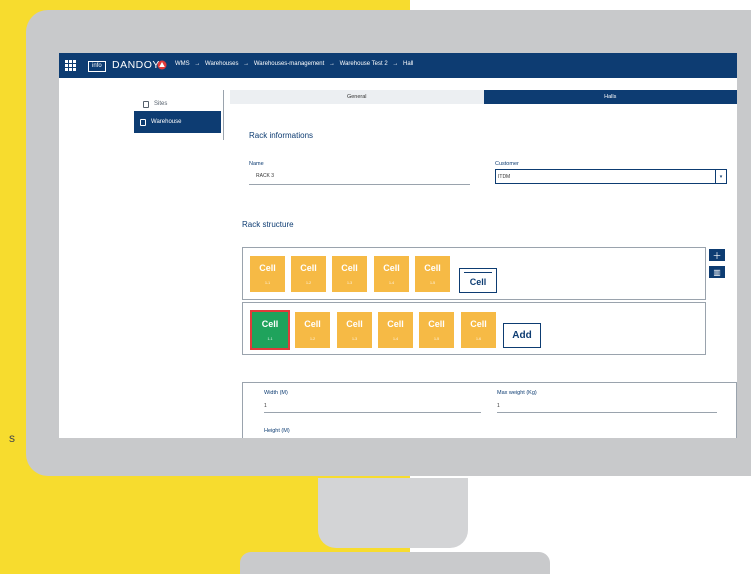  I want to click on apps-grid-icon, so click(70, 65).